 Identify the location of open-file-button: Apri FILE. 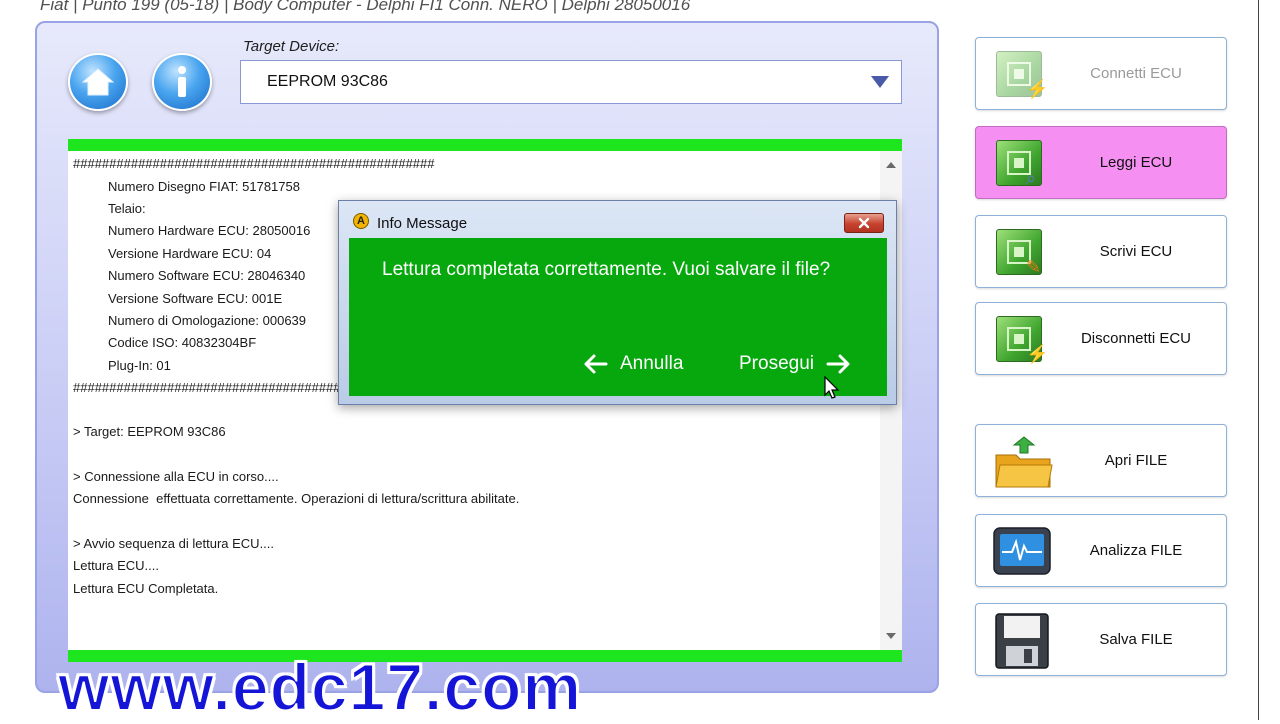
(1101, 460).